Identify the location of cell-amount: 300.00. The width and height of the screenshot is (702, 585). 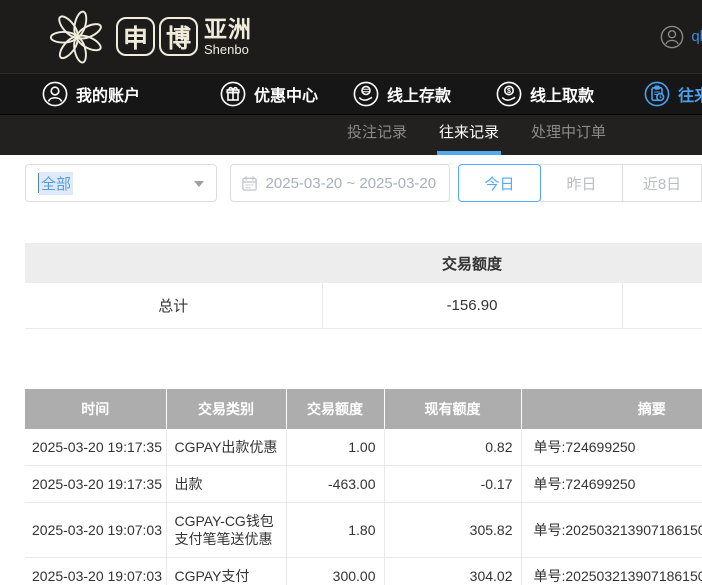
(334, 571).